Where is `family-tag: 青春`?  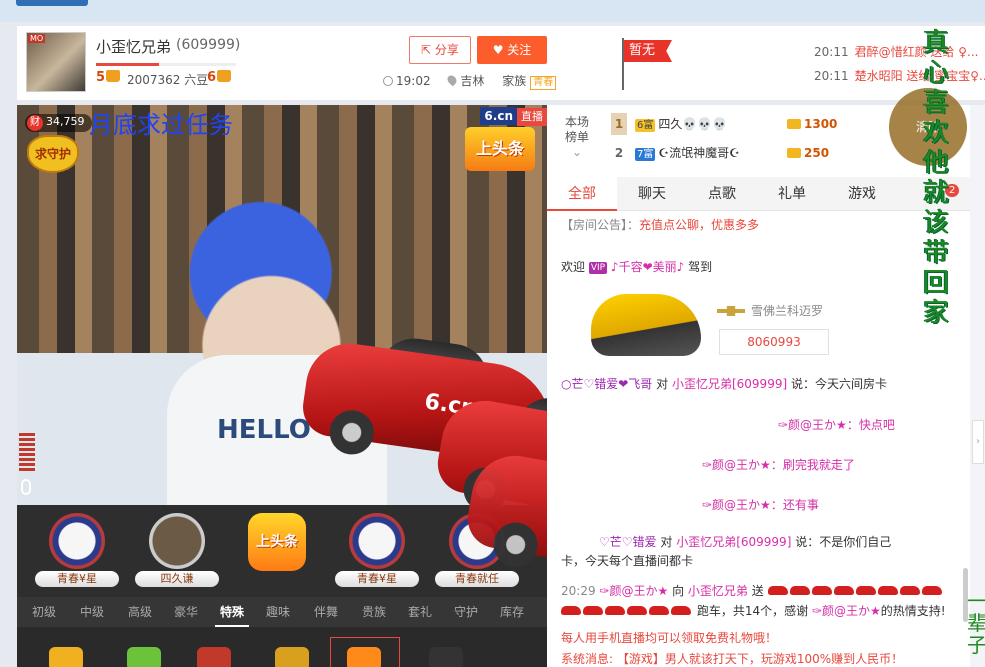 family-tag: 青春 is located at coordinates (543, 83).